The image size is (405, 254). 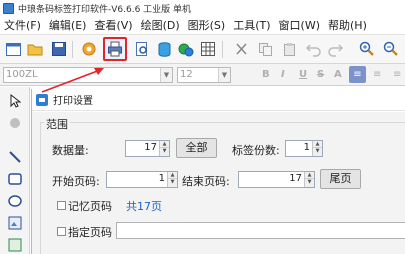 I want to click on end-page-spinner: 17 ▲ ▼, so click(x=276, y=179).